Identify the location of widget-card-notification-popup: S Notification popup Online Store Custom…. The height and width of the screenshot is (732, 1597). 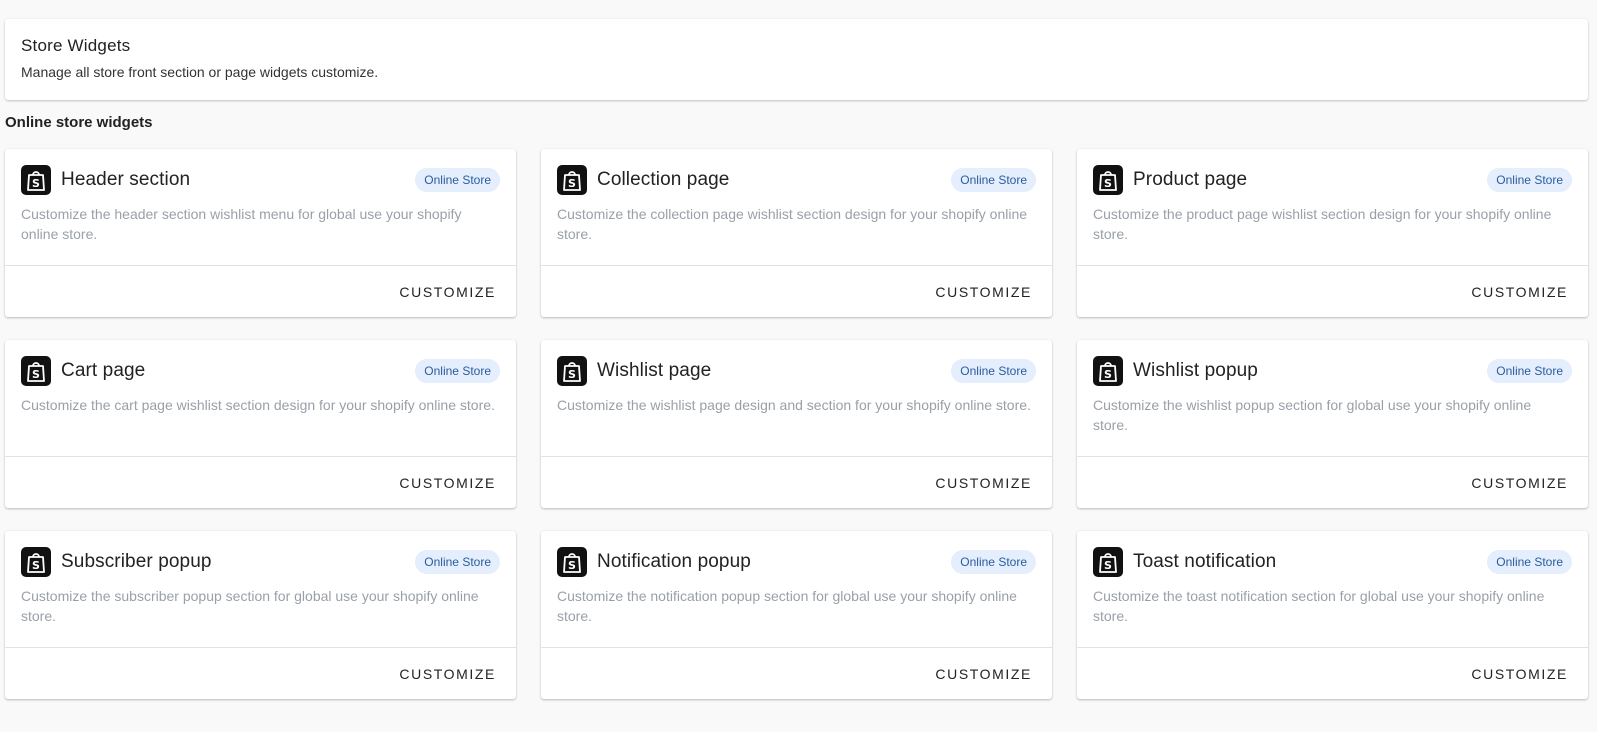
(796, 615).